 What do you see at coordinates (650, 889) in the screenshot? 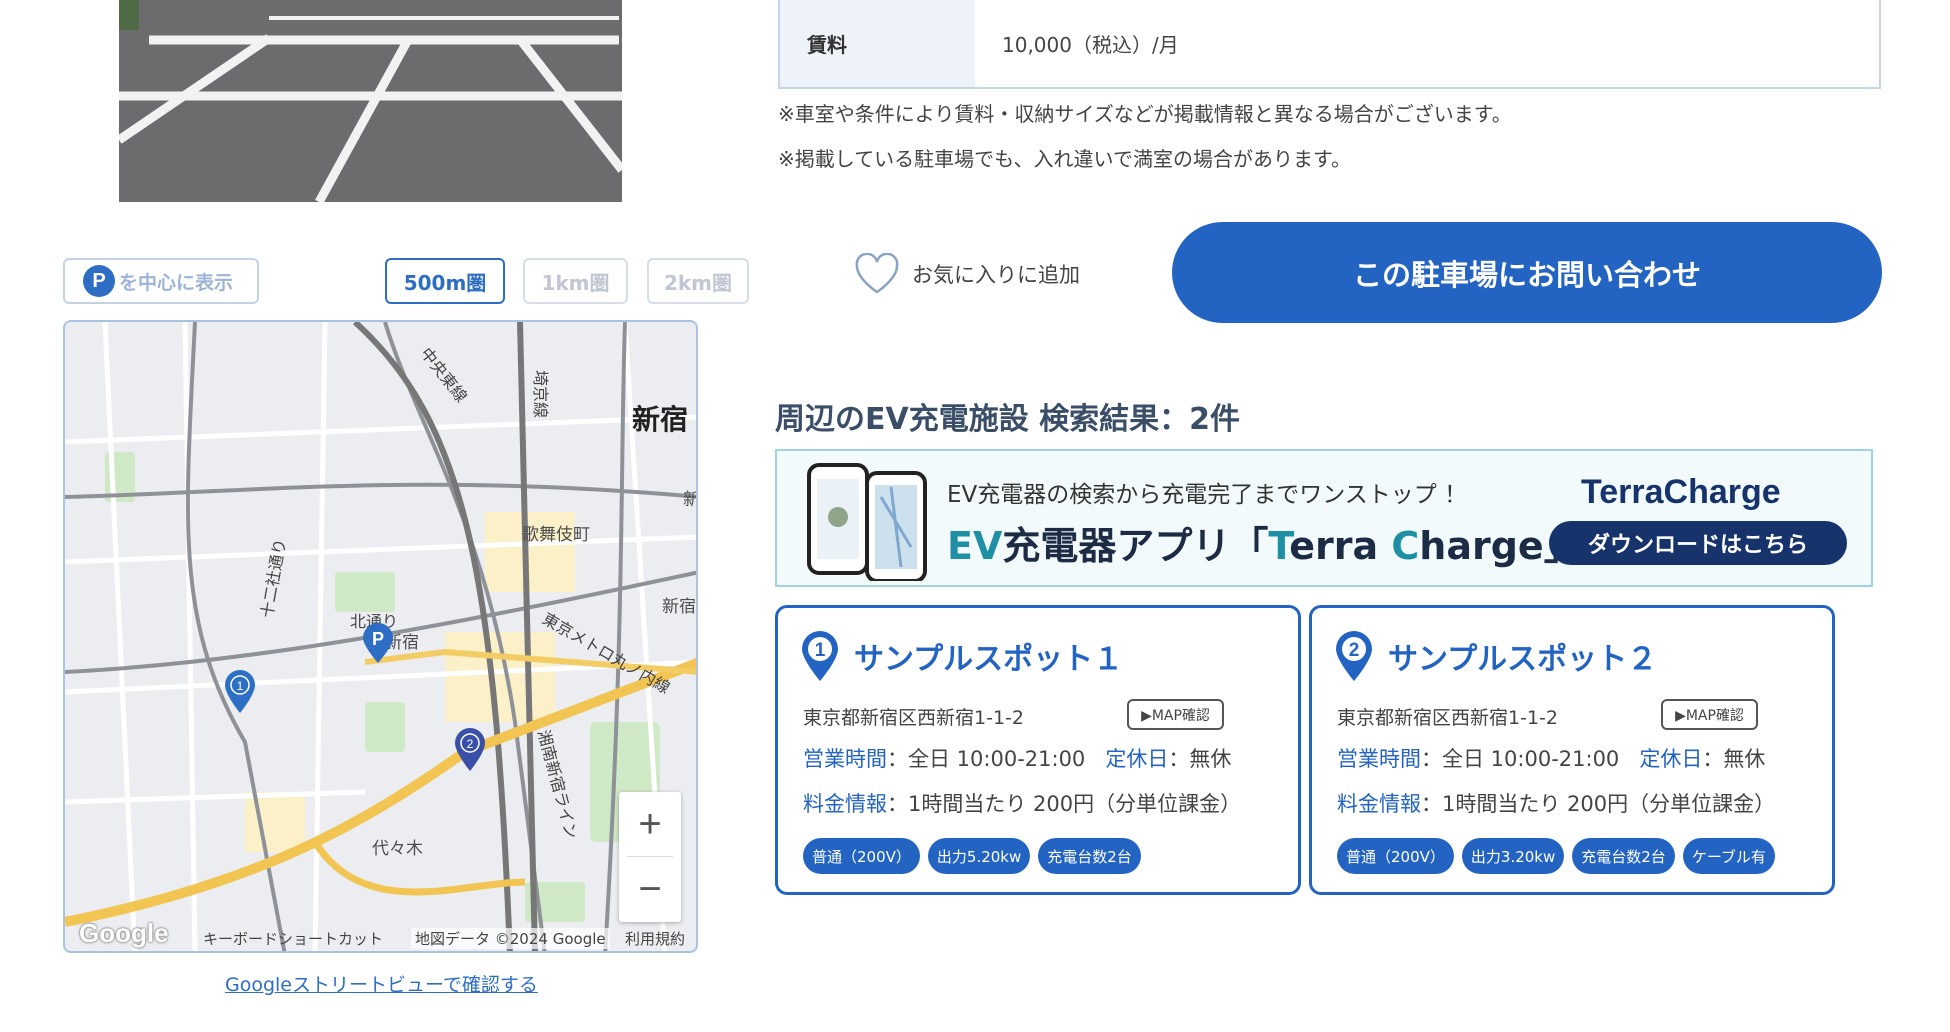
I see `zoom-out-button: −` at bounding box center [650, 889].